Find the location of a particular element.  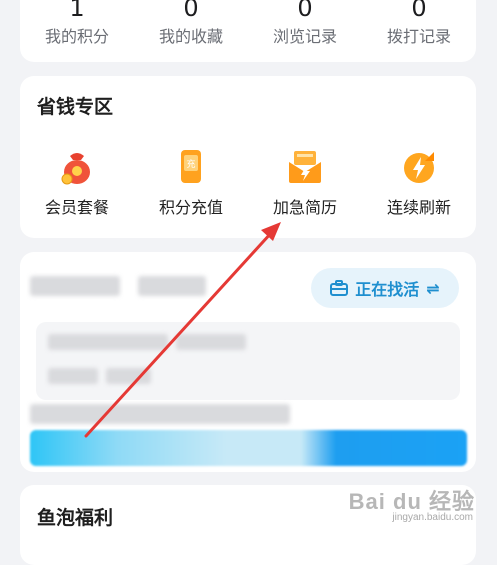

tool-label: 连续刷新 is located at coordinates (418, 207).